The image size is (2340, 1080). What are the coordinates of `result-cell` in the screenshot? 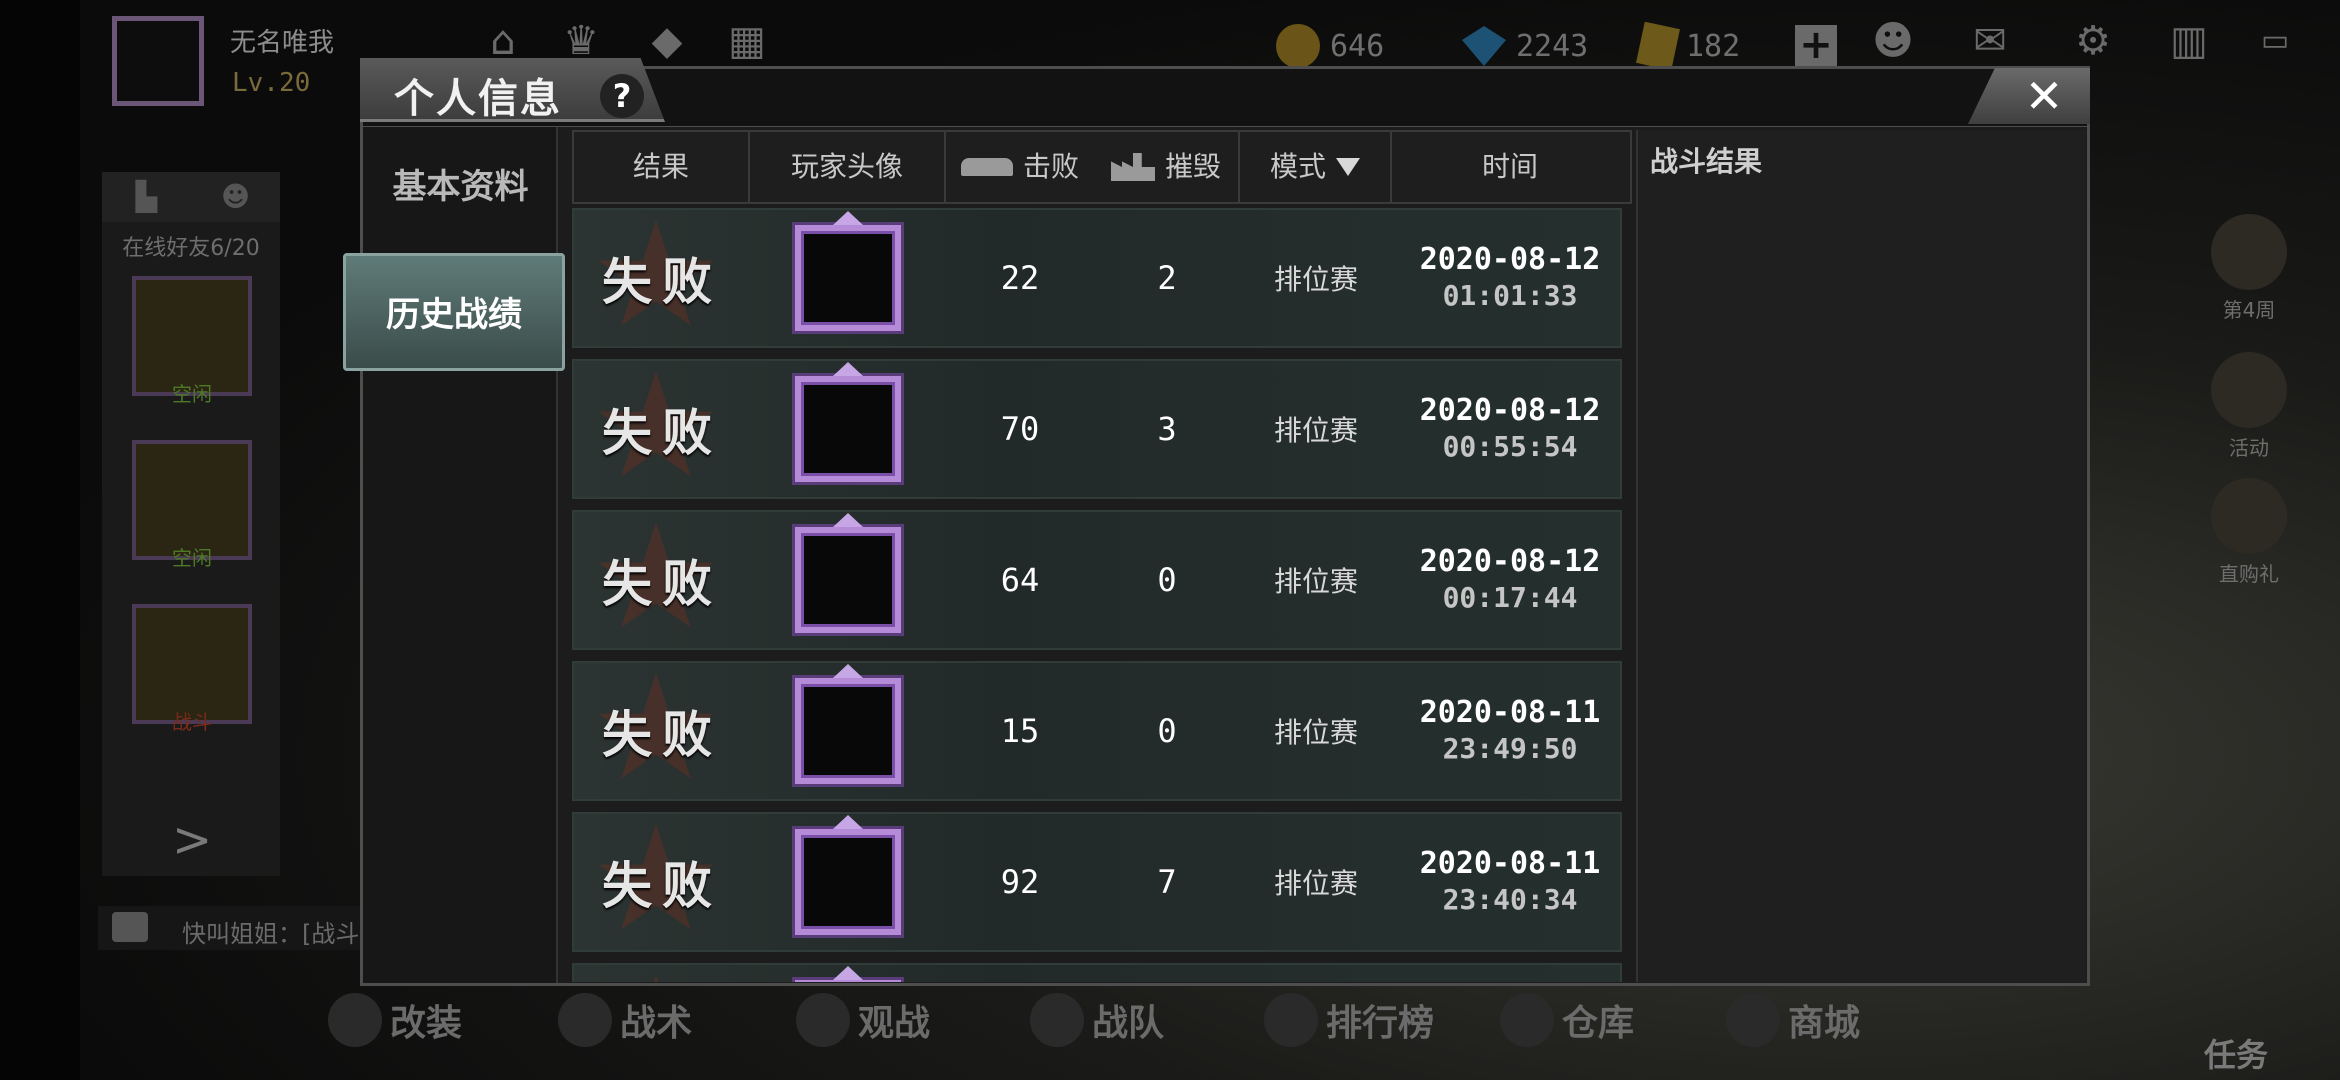 It's located at (662, 973).